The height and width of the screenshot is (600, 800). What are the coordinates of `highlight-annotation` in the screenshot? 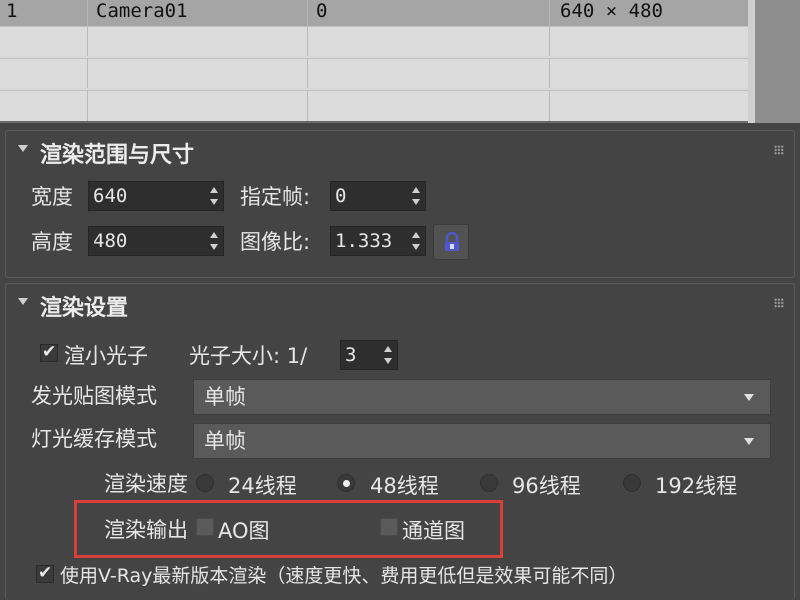 It's located at (288, 529).